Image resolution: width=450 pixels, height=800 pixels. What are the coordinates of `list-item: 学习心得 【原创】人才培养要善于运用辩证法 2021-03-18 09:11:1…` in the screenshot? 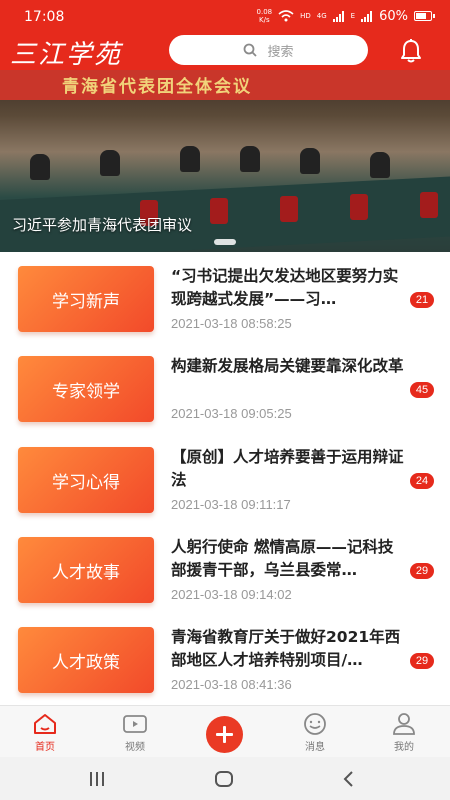 It's located at (225, 478).